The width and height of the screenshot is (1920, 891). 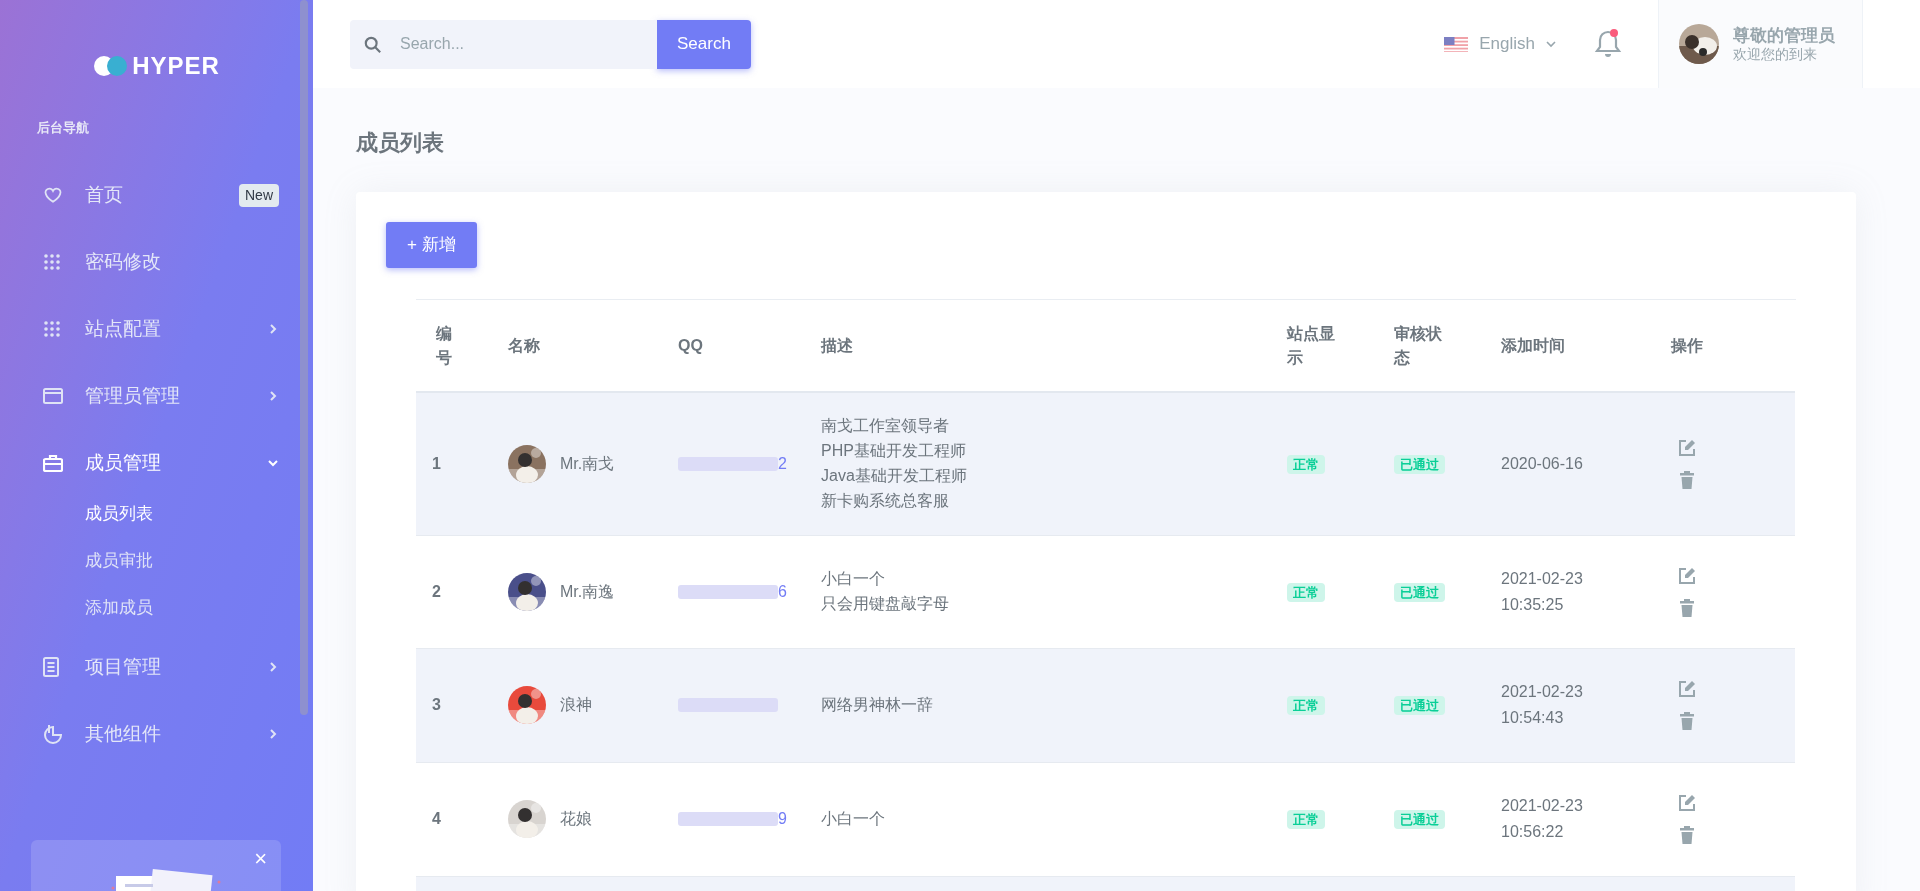 I want to click on language-selector: English, so click(x=1500, y=44).